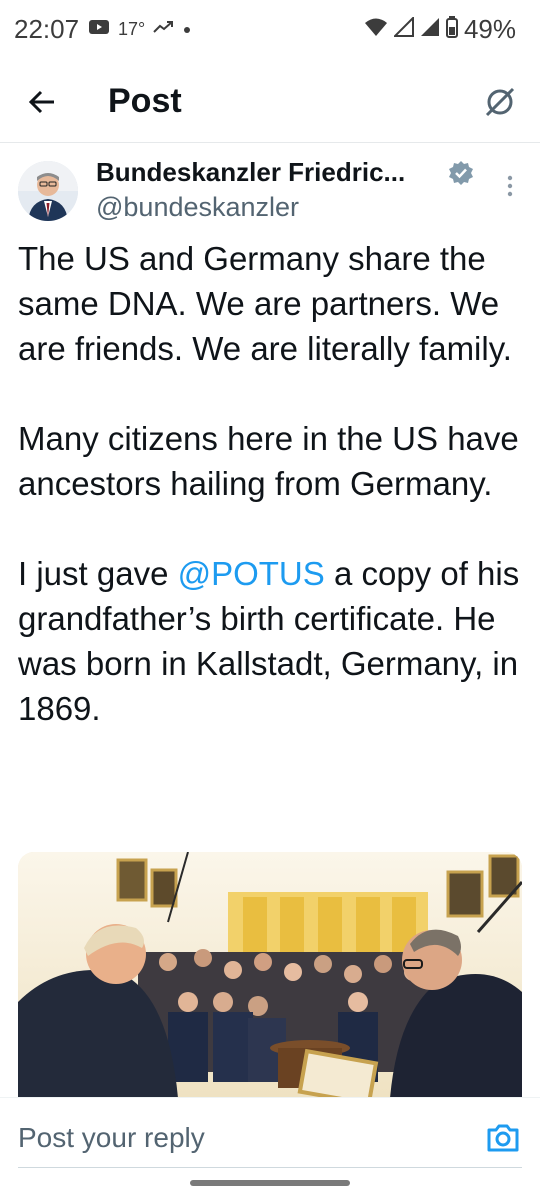 This screenshot has width=540, height=1201. What do you see at coordinates (98, 573) in the screenshot?
I see `paragraph-text: I just gave` at bounding box center [98, 573].